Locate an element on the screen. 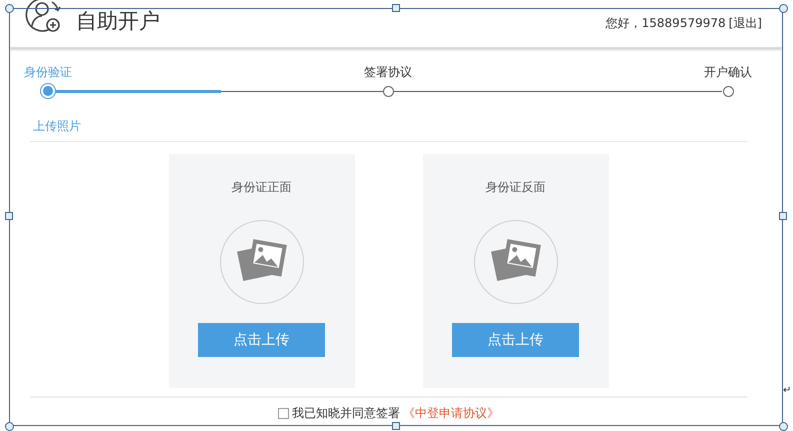 The image size is (793, 431). agreement-text: 我已知晓并同意签署 is located at coordinates (346, 413).